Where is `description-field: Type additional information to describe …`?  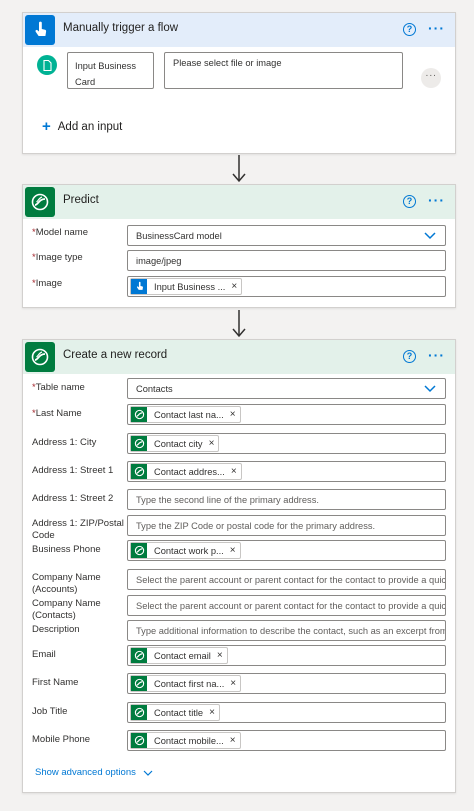 description-field: Type additional information to describe … is located at coordinates (286, 630).